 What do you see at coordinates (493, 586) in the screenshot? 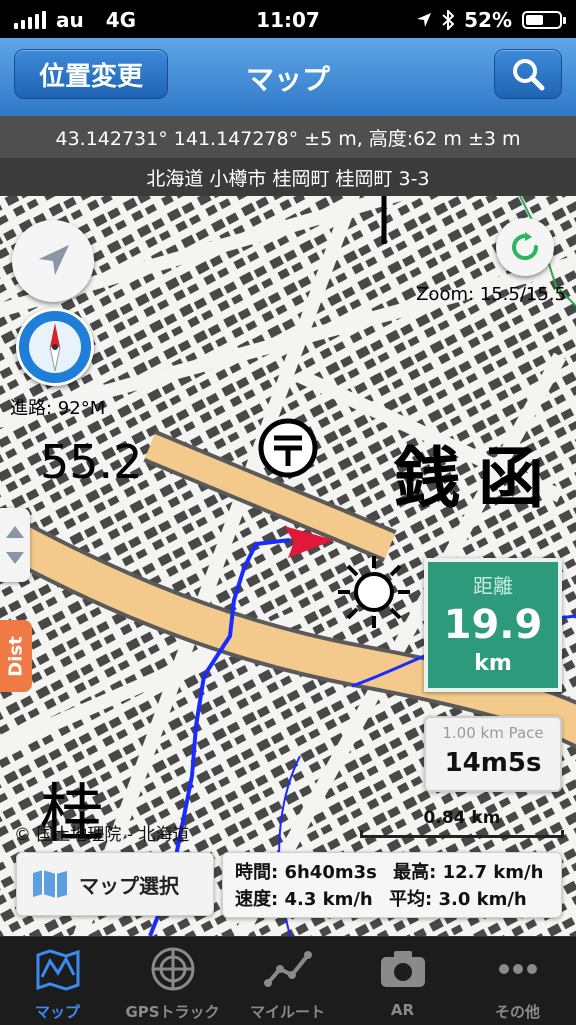
I see `distance-label: 距離` at bounding box center [493, 586].